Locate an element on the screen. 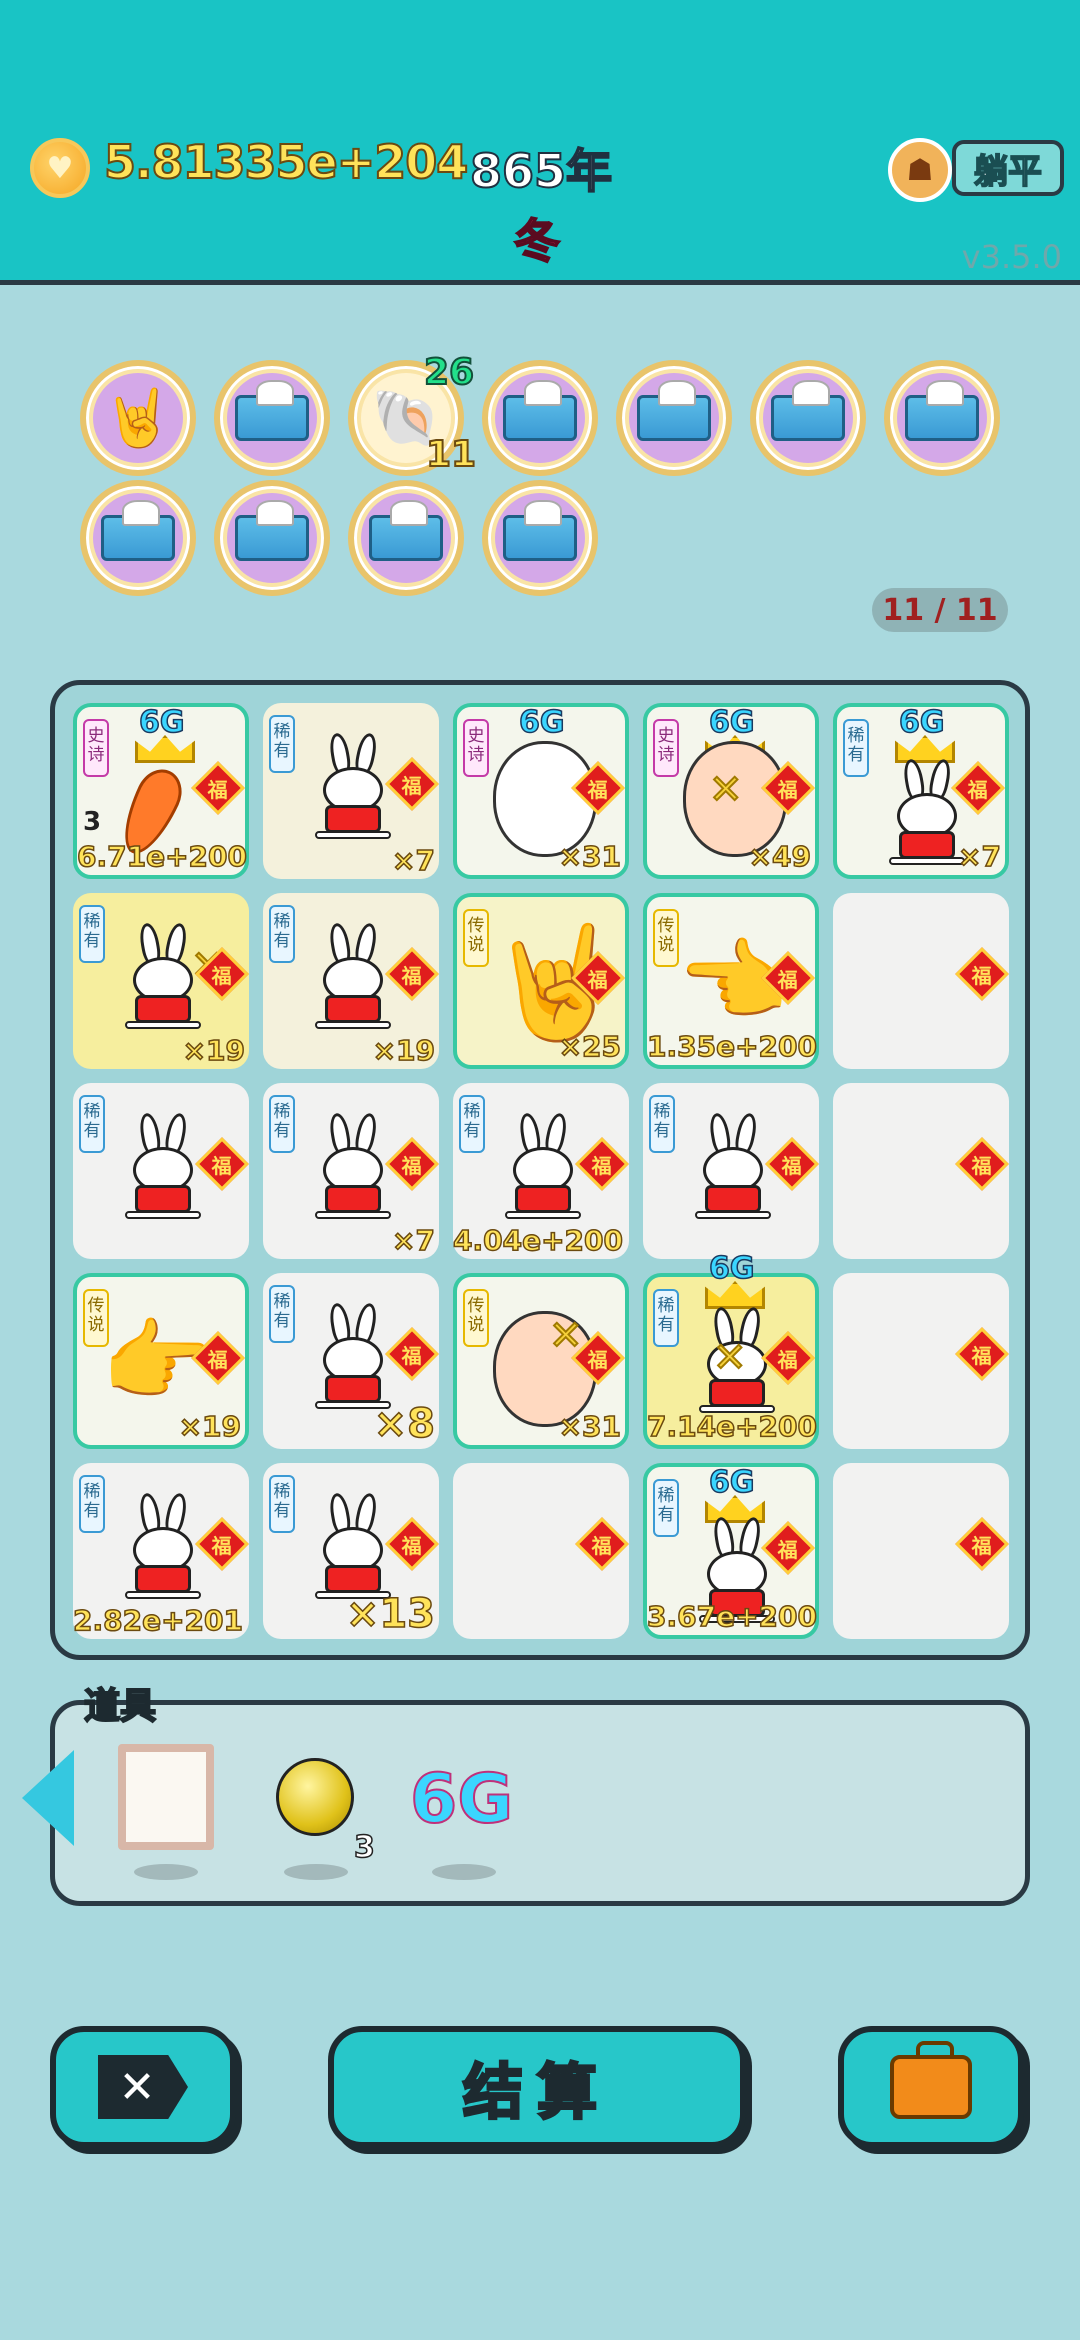 The width and height of the screenshot is (1080, 2340). board-cell: 稀有 6G 福 3.67e+200 is located at coordinates (731, 1551).